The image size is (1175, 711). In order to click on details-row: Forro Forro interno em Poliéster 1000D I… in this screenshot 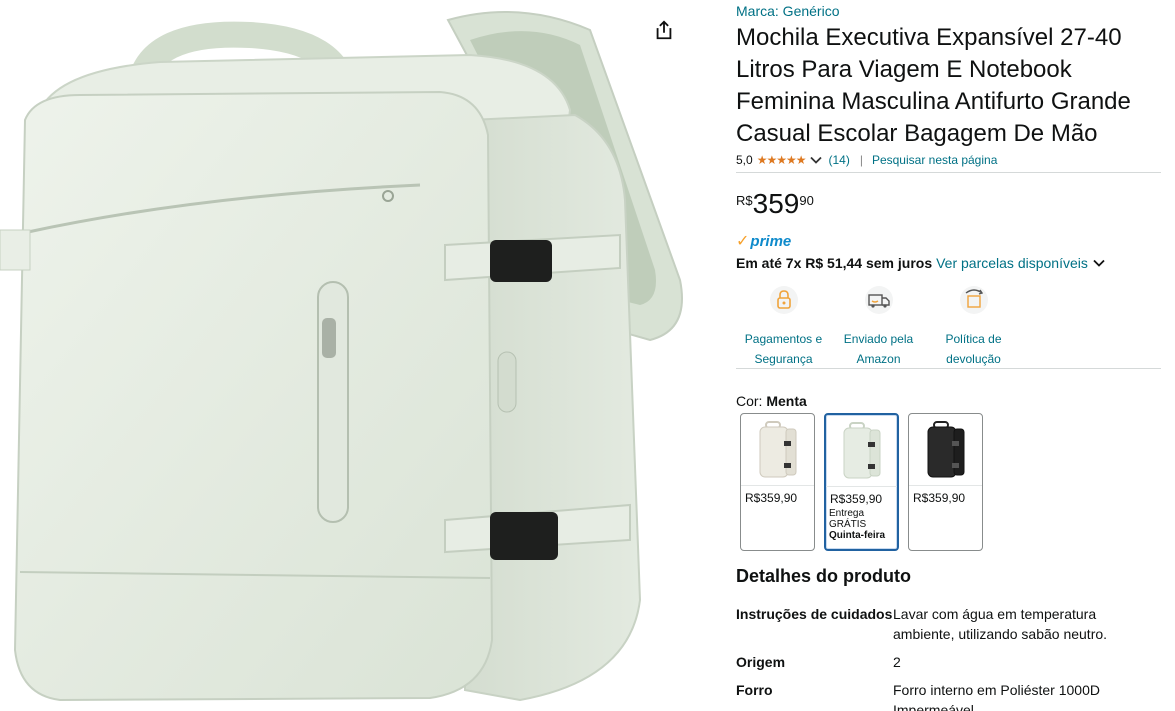, I will do `click(948, 695)`.